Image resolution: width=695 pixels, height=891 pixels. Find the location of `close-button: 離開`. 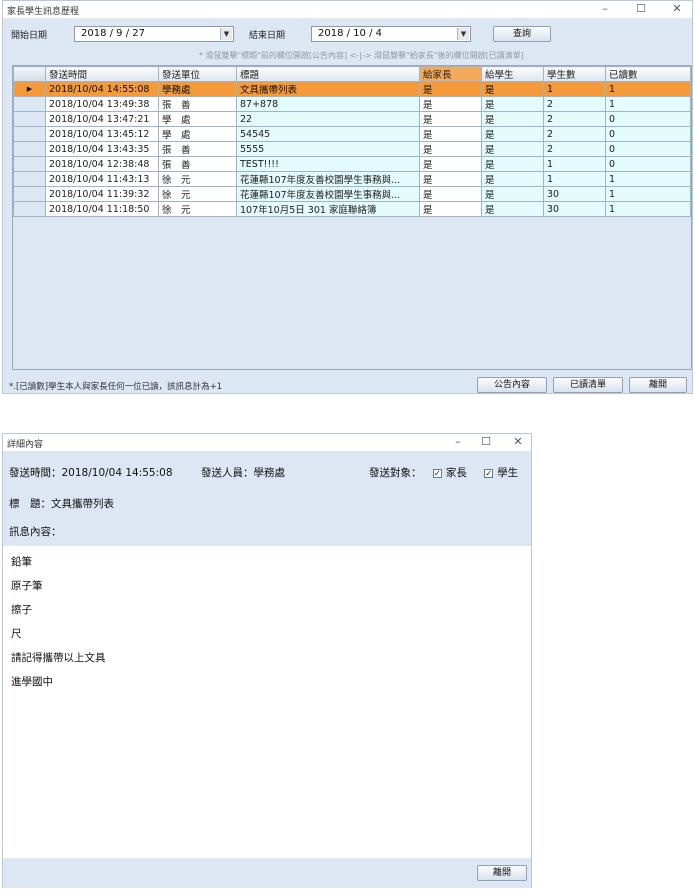

close-button: 離開 is located at coordinates (658, 385).